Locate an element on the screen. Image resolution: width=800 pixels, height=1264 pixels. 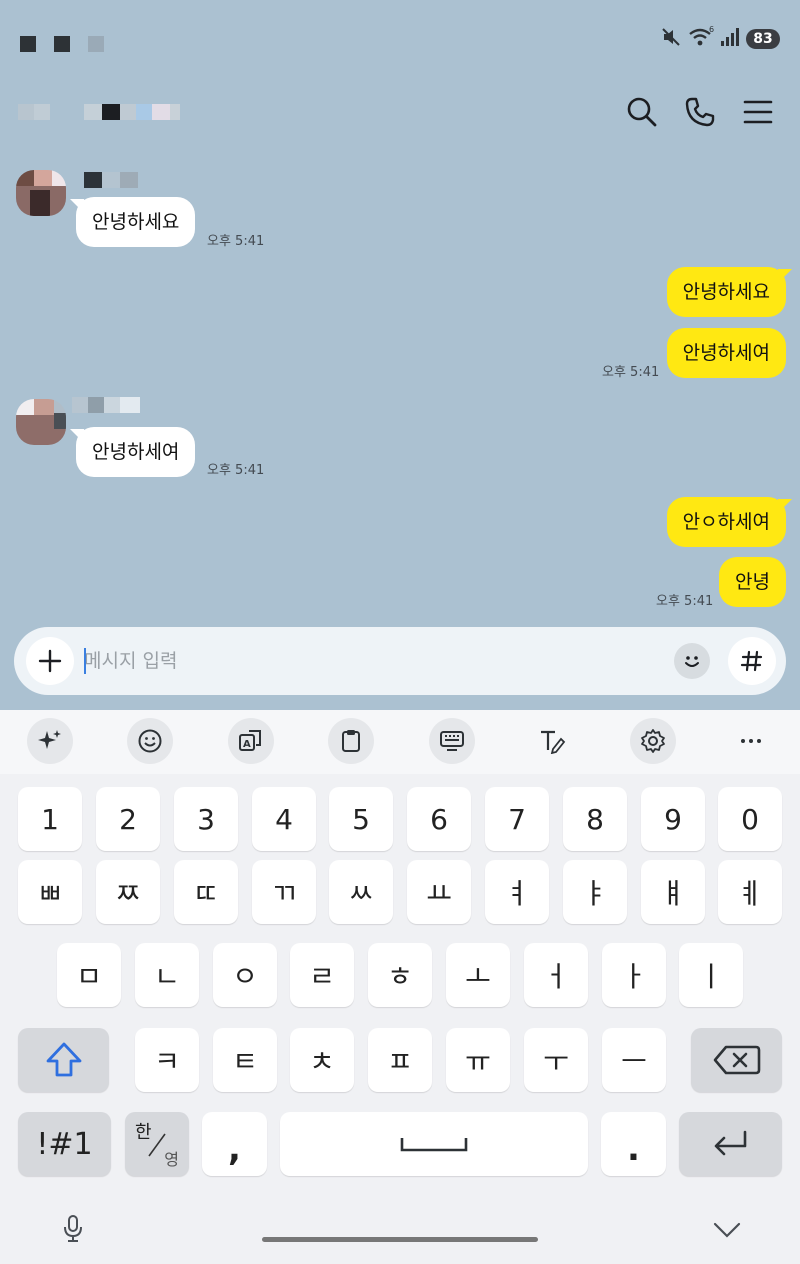
status-icons: 6 83 is located at coordinates (720, 38).